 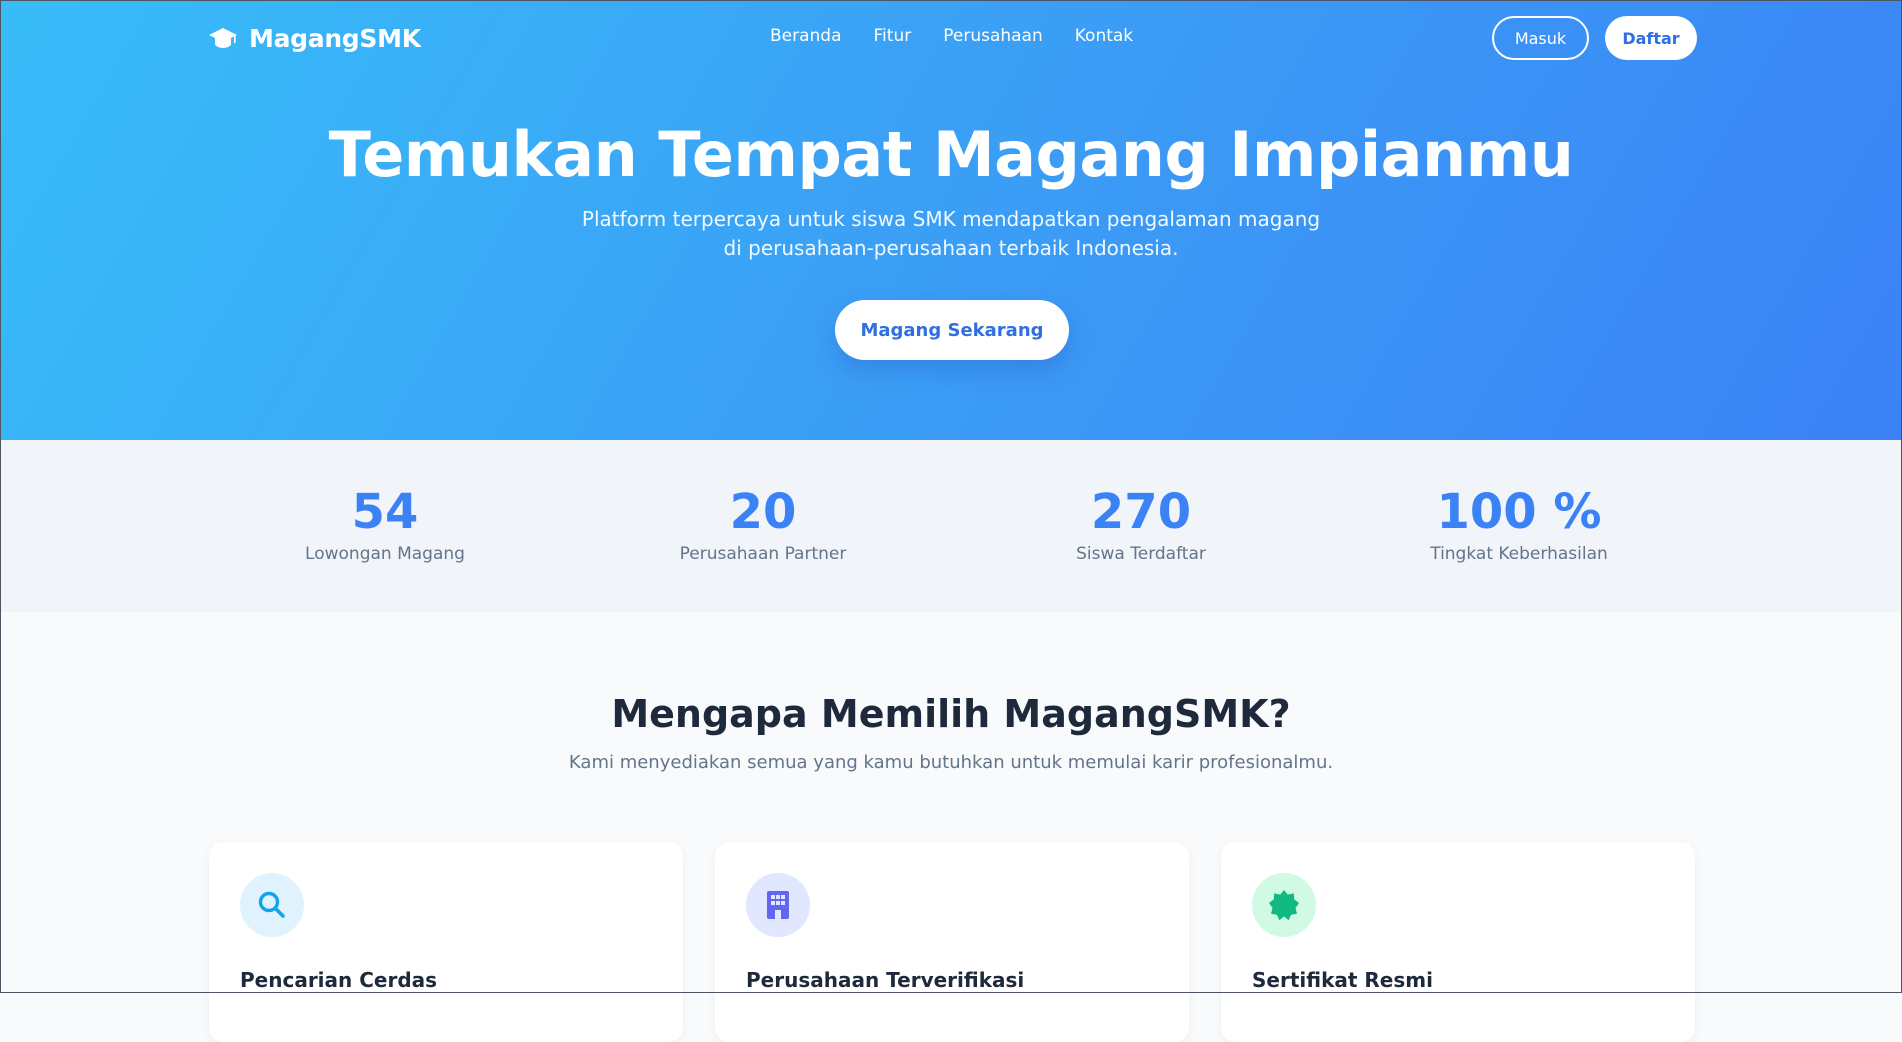 I want to click on stat-value: 100 %, so click(x=1519, y=512).